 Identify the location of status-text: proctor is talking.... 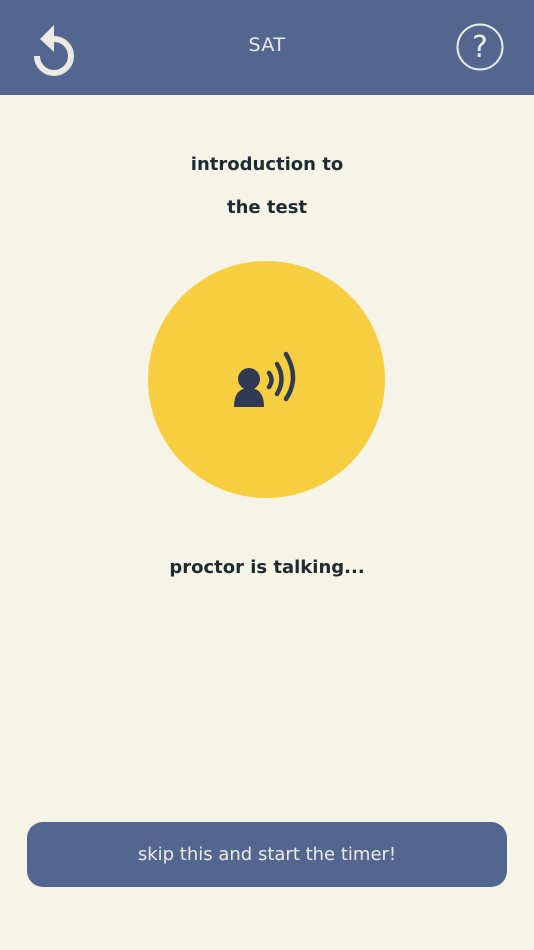
(267, 567).